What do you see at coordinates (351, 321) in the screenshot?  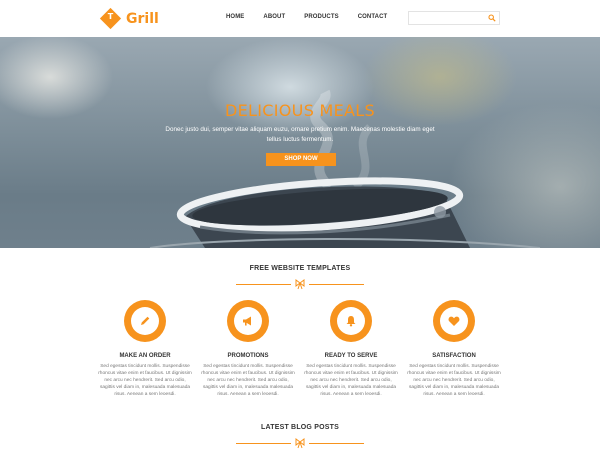 I see `bell-icon` at bounding box center [351, 321].